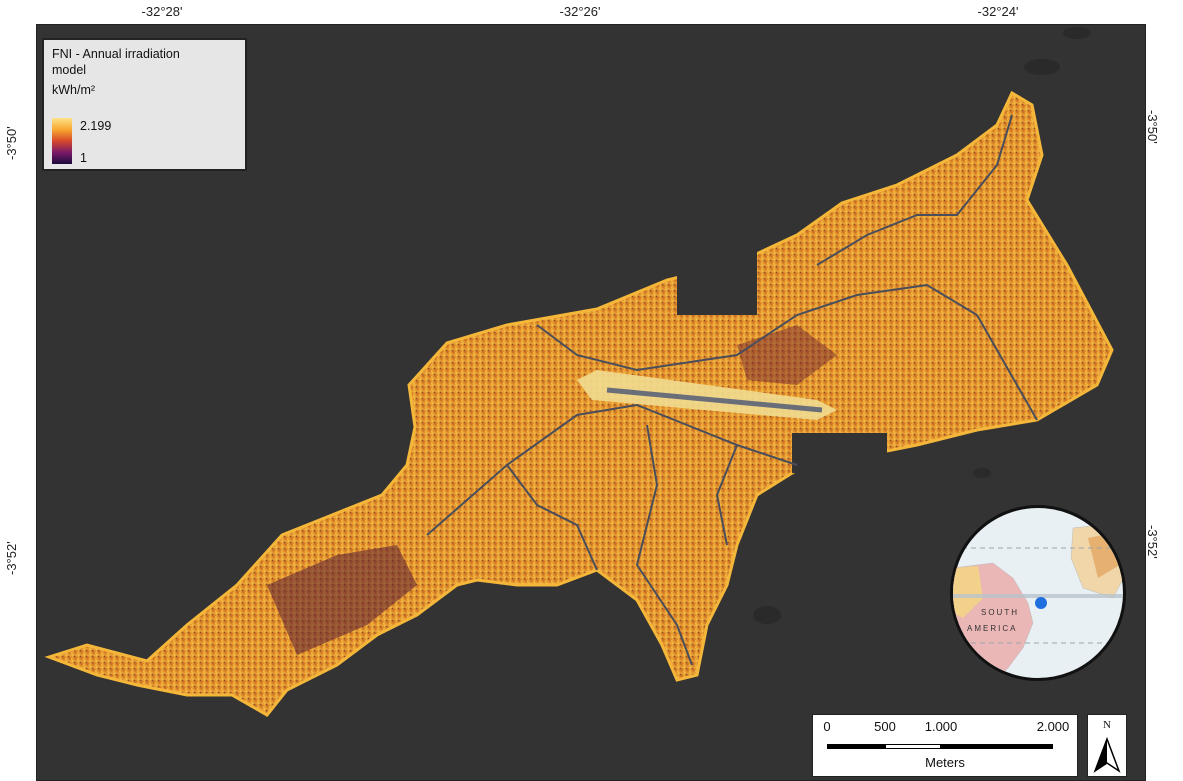 This screenshot has height=781, width=1183. Describe the element at coordinates (62, 141) in the screenshot. I see `legend-color-ramp` at that location.